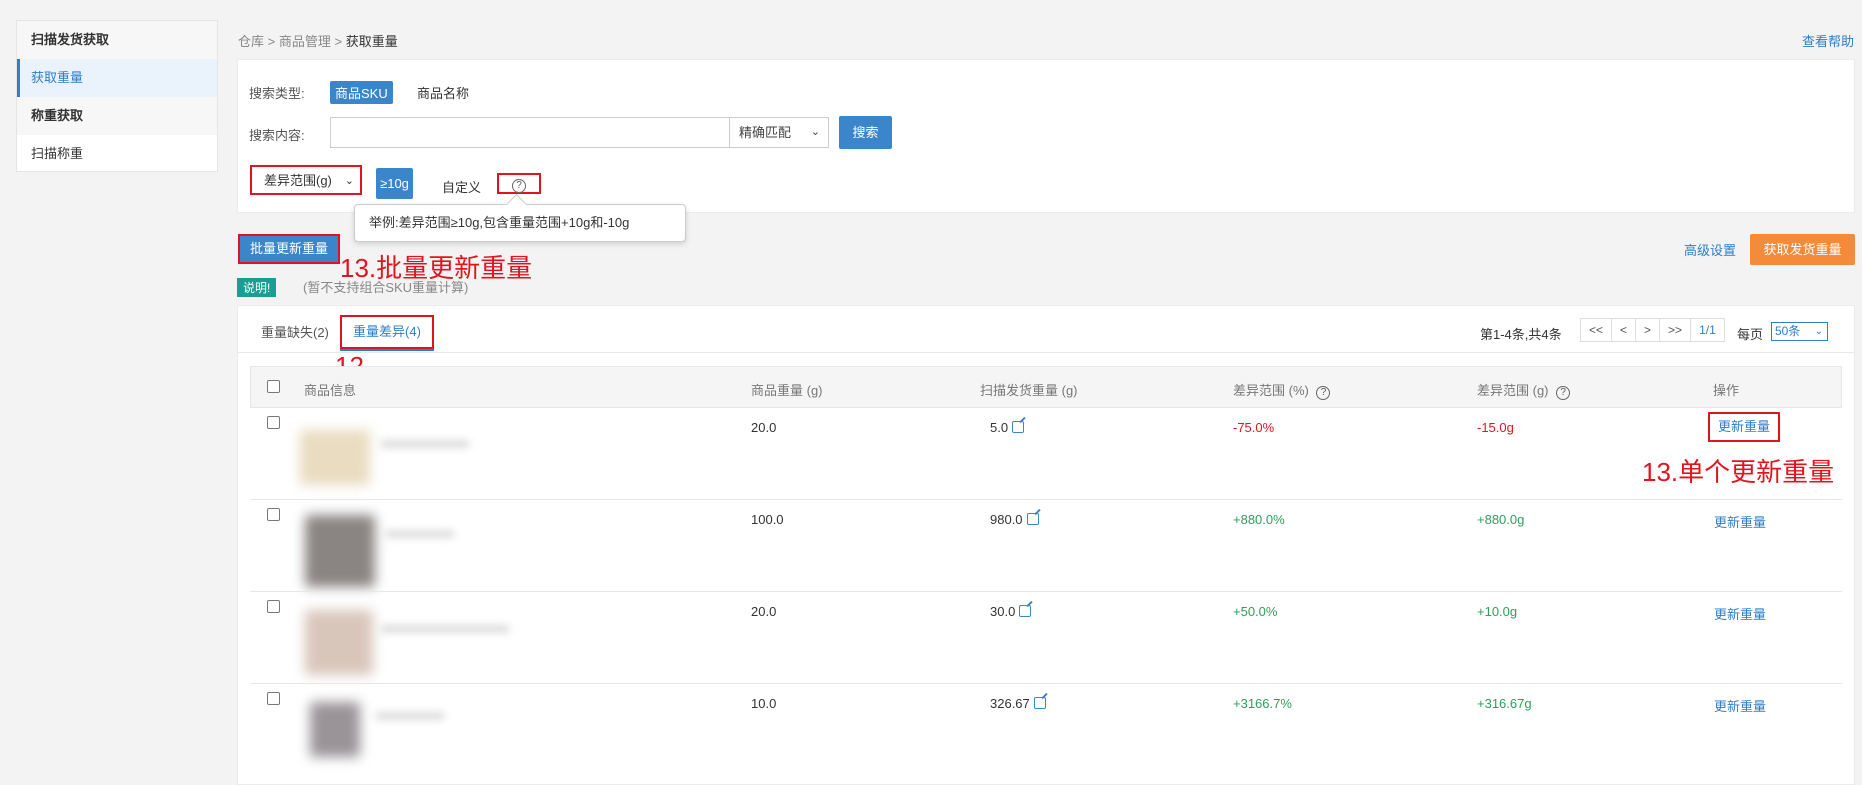 Image resolution: width=1862 pixels, height=785 pixels. Describe the element at coordinates (1046, 352) in the screenshot. I see `tabs-divider` at that location.